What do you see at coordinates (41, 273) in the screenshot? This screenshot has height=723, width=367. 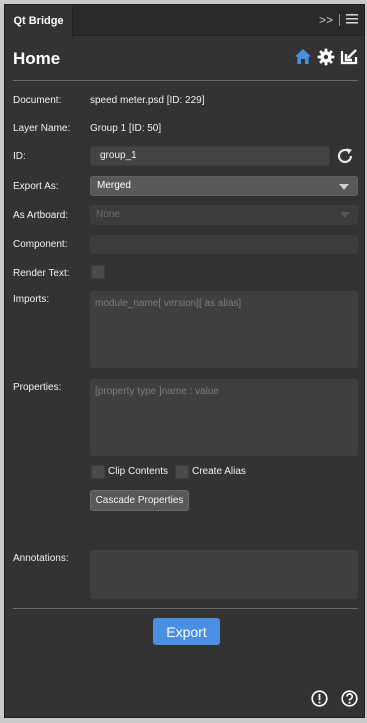 I see `render-text-label: Render Text:` at bounding box center [41, 273].